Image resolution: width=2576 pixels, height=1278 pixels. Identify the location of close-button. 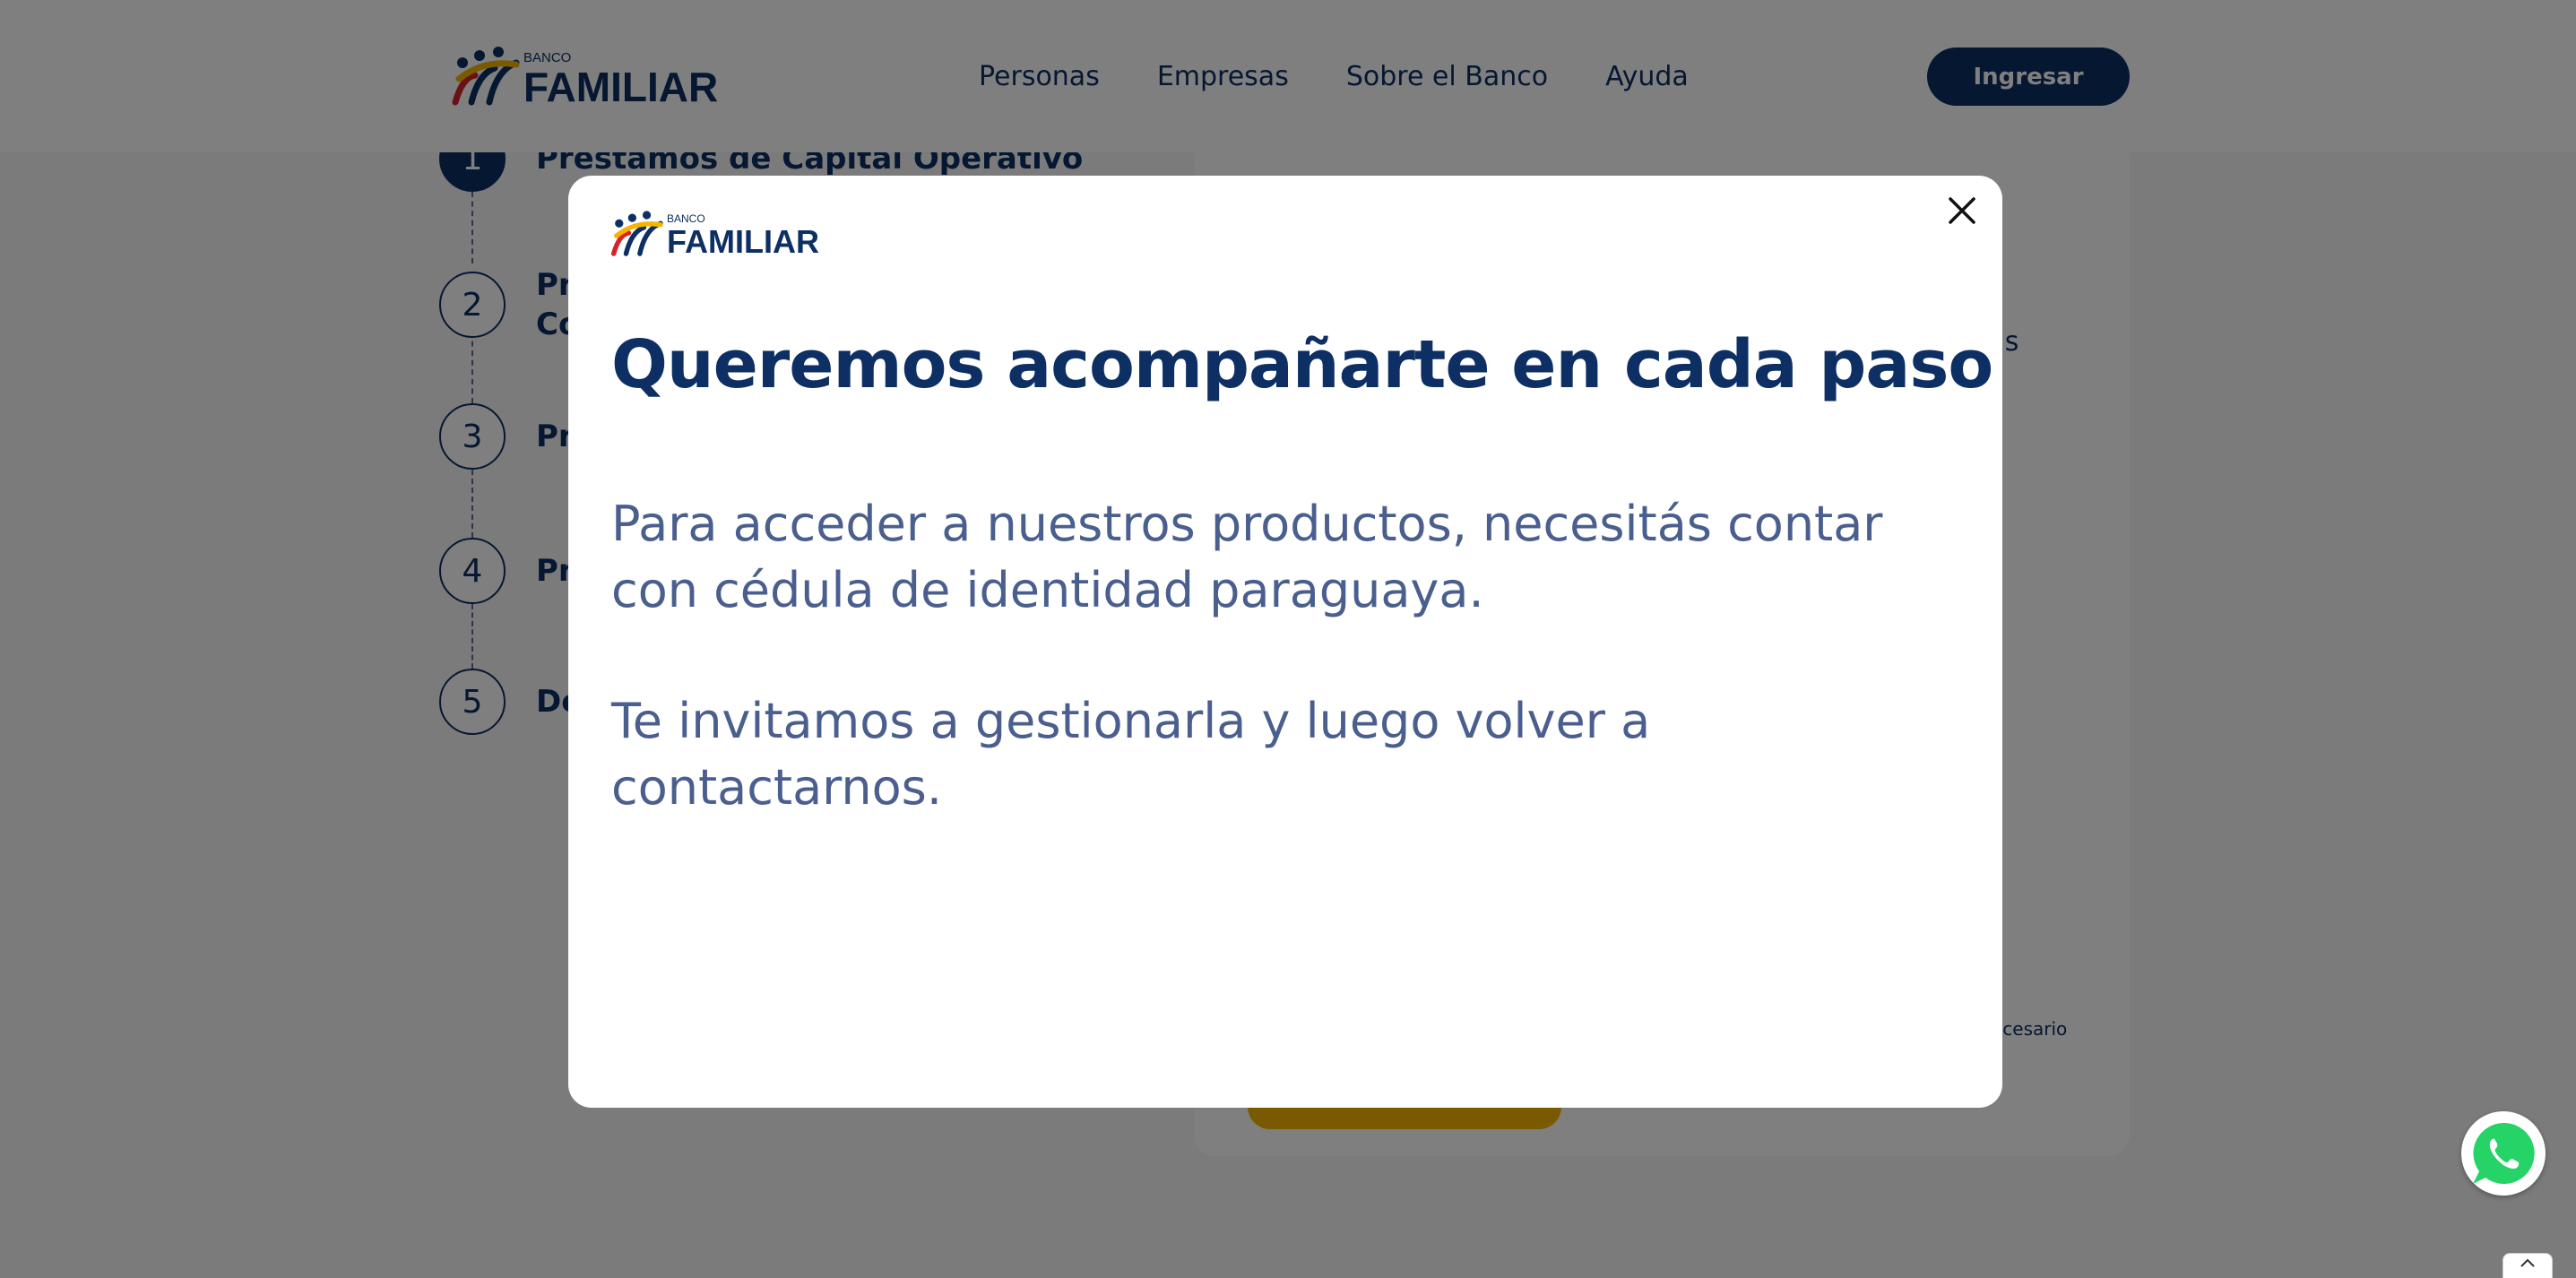
(1962, 210).